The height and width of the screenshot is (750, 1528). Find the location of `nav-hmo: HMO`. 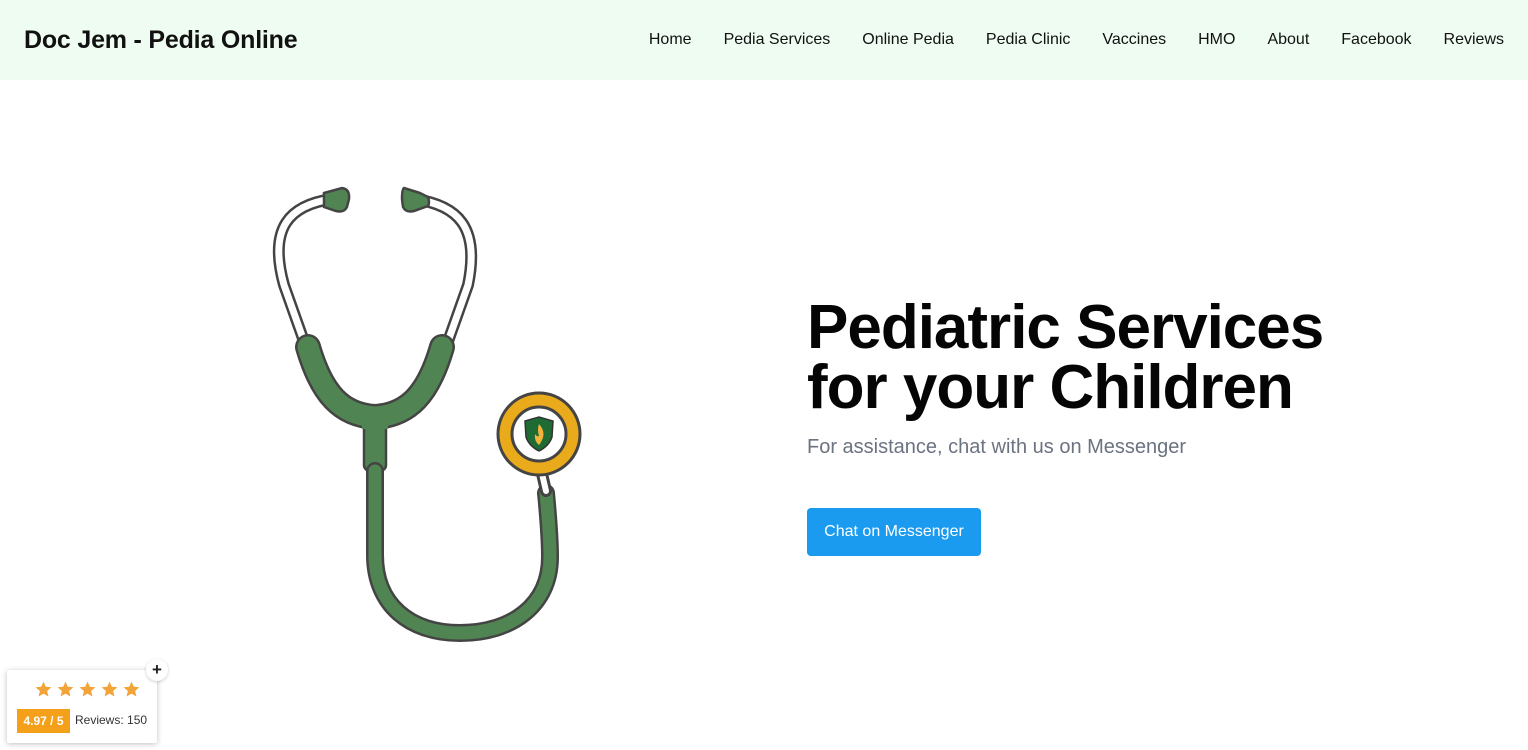

nav-hmo: HMO is located at coordinates (1216, 40).